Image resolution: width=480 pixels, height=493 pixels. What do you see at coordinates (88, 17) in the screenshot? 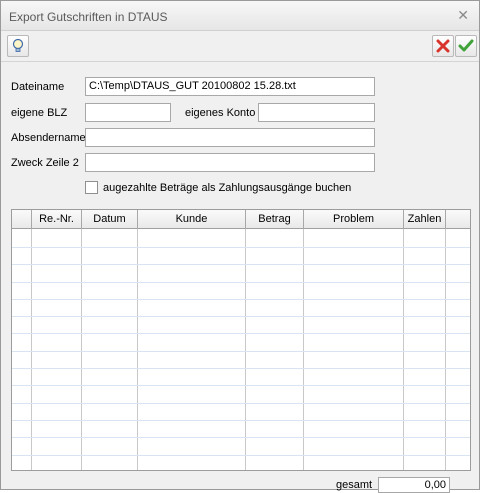
I see `window-title: Export Gutschriften in DTAUS` at bounding box center [88, 17].